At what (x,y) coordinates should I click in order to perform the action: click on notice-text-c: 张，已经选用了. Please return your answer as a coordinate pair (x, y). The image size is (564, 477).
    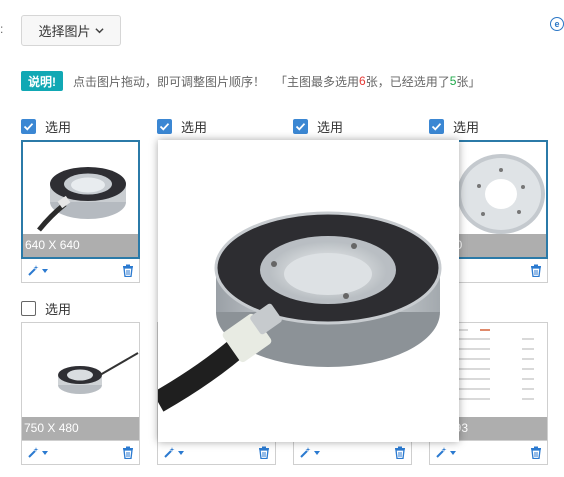
    Looking at the image, I should click on (407, 81).